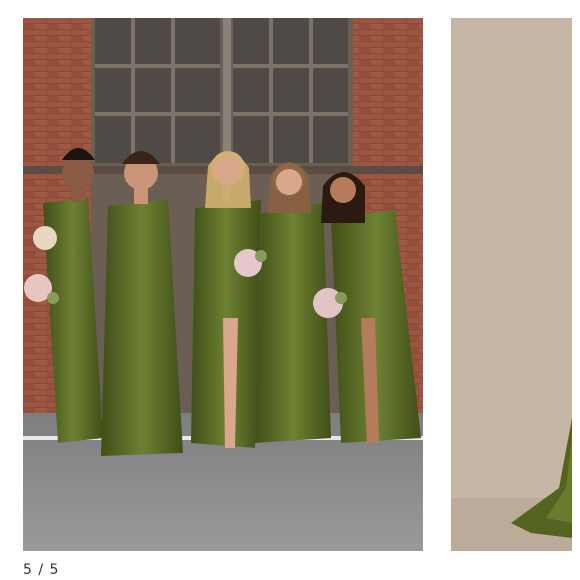 The height and width of the screenshot is (580, 580). Describe the element at coordinates (54, 570) in the screenshot. I see `slide-counter-total: 5` at that location.